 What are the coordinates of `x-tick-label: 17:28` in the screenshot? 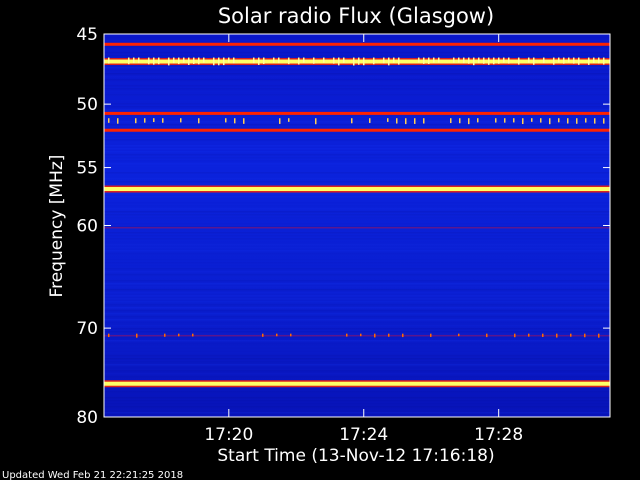 It's located at (498, 435).